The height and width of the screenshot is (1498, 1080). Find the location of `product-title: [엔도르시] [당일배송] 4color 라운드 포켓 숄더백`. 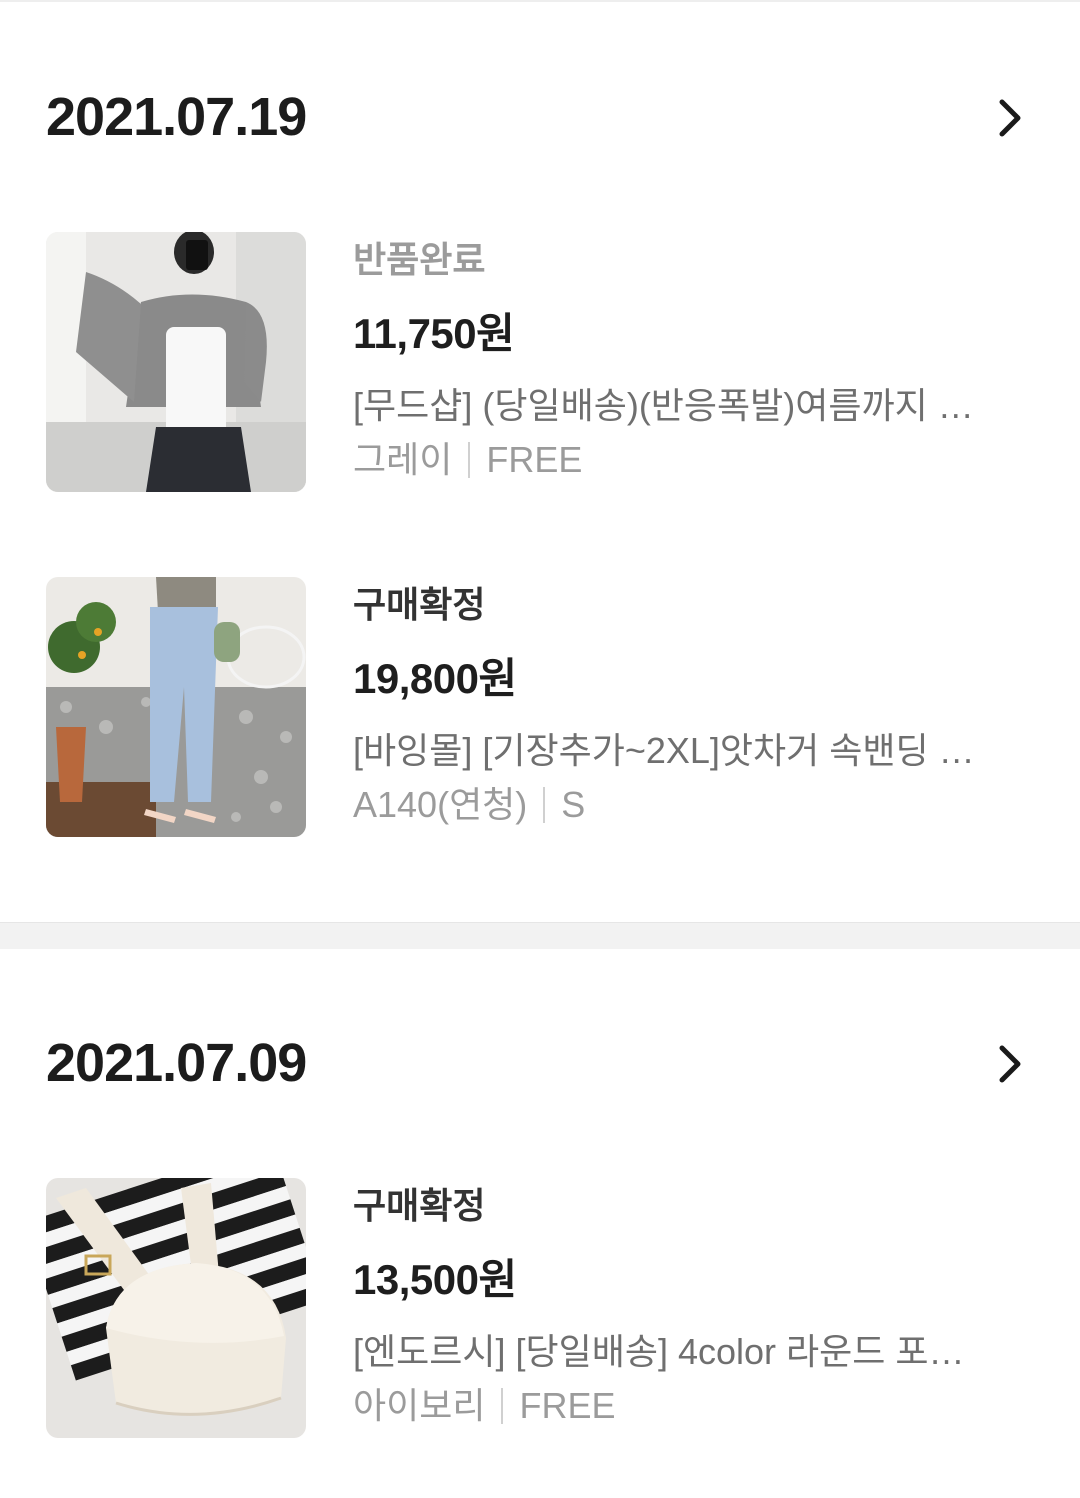

product-title: [엔도르시] [당일배송] 4color 라운드 포켓 숄더백 is located at coordinates (673, 1352).